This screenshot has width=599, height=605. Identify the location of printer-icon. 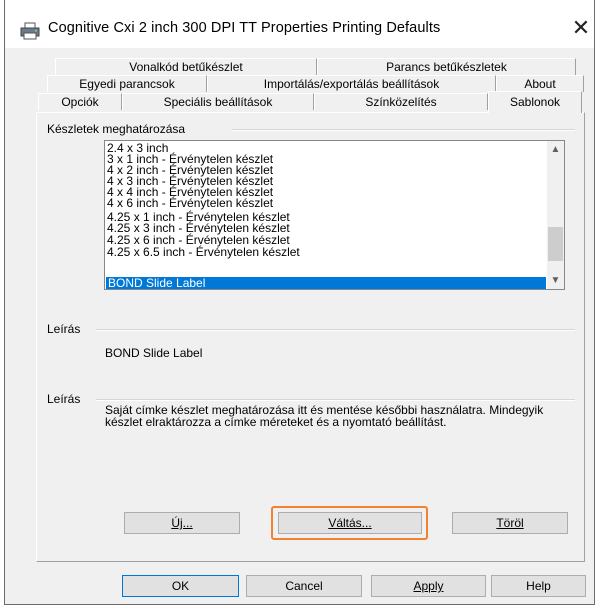
(30, 31).